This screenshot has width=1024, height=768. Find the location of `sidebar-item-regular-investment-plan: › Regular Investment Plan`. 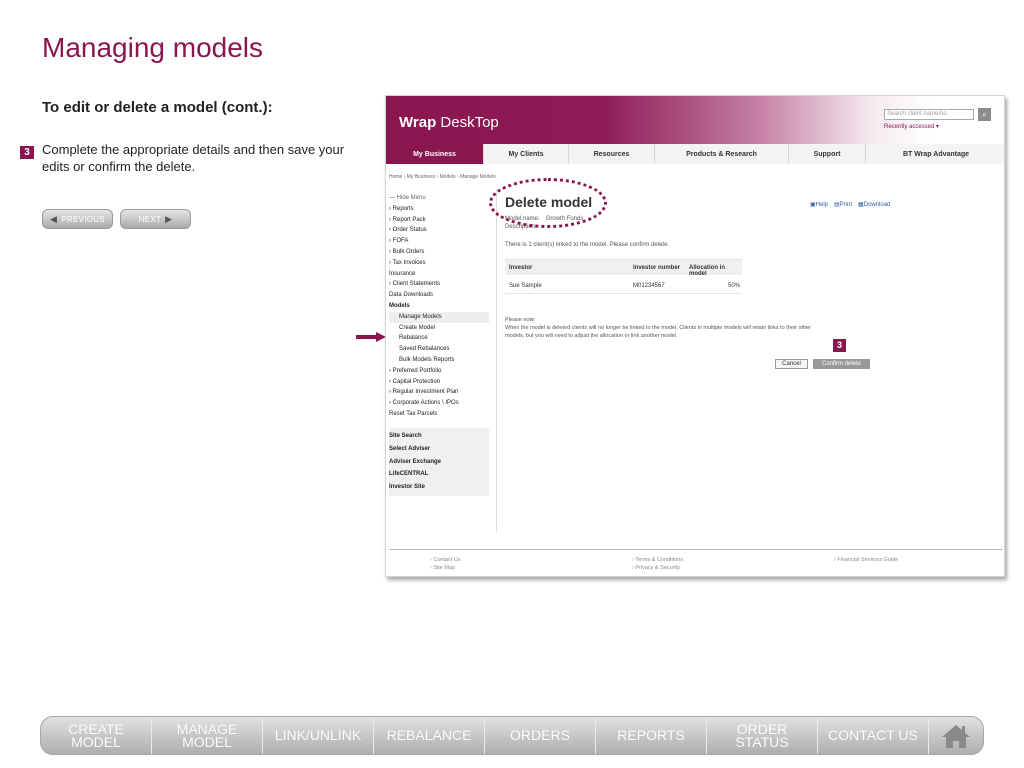

sidebar-item-regular-investment-plan: › Regular Investment Plan is located at coordinates (439, 392).